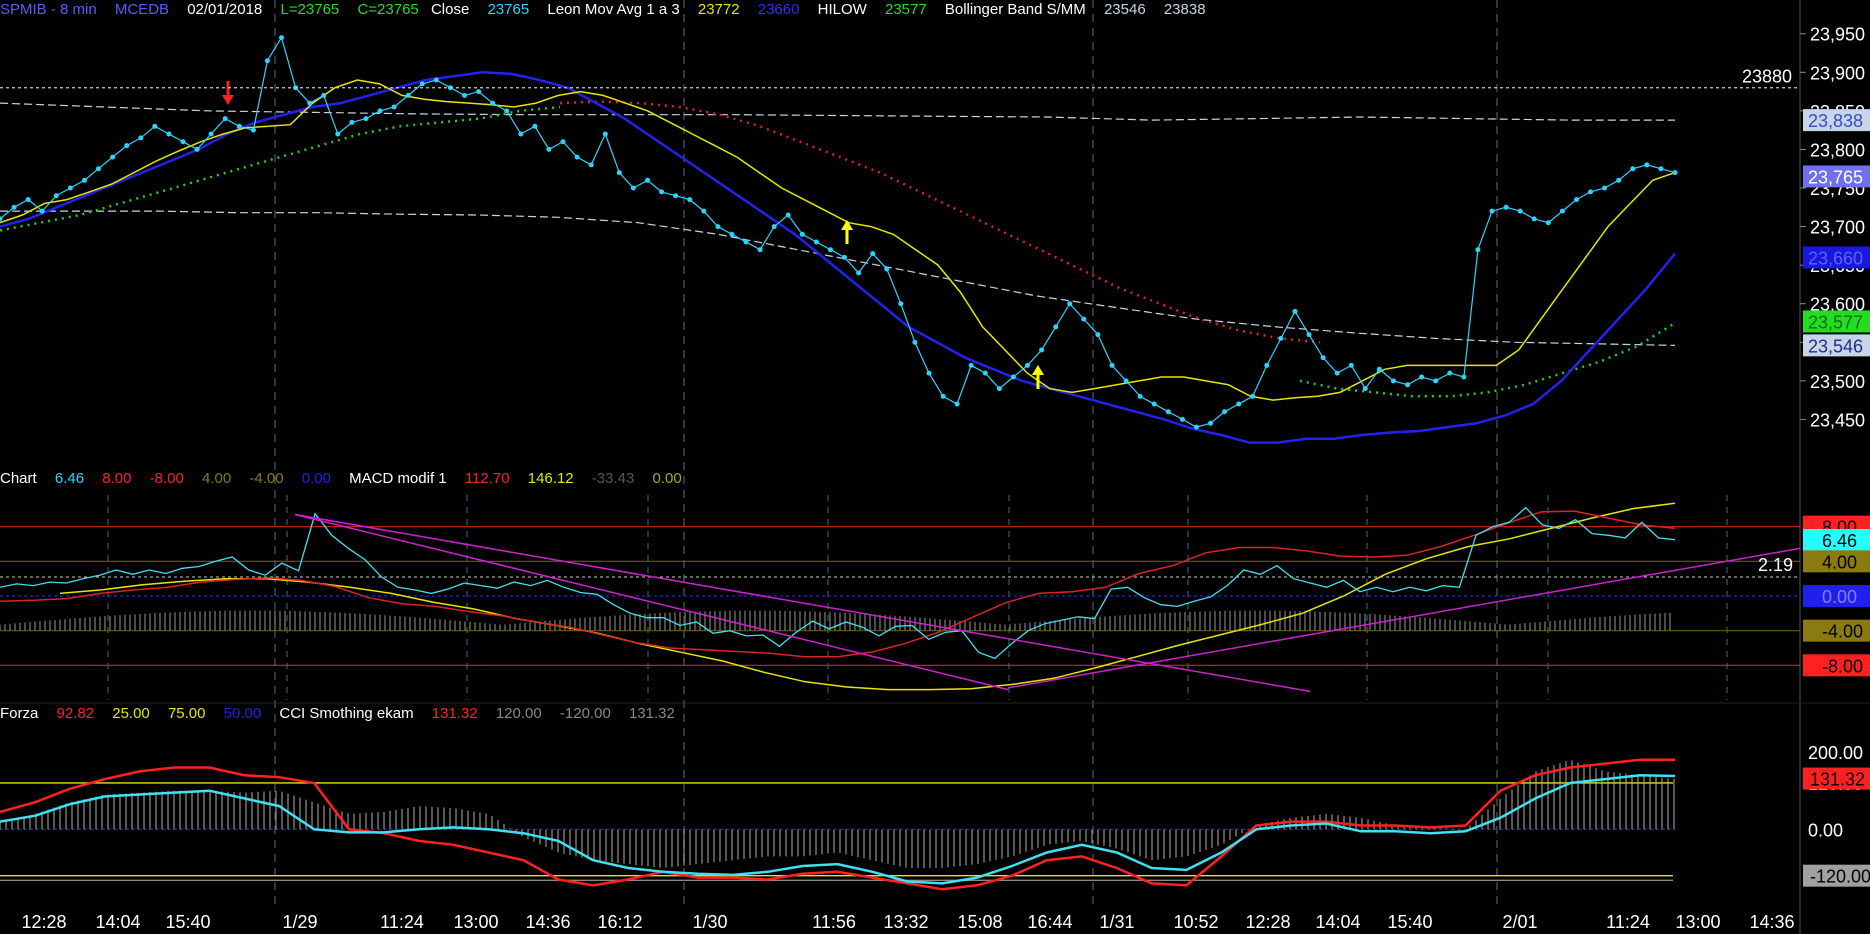 The image size is (1870, 934). Describe the element at coordinates (508, 9) in the screenshot. I see `close-value: 23765` at that location.